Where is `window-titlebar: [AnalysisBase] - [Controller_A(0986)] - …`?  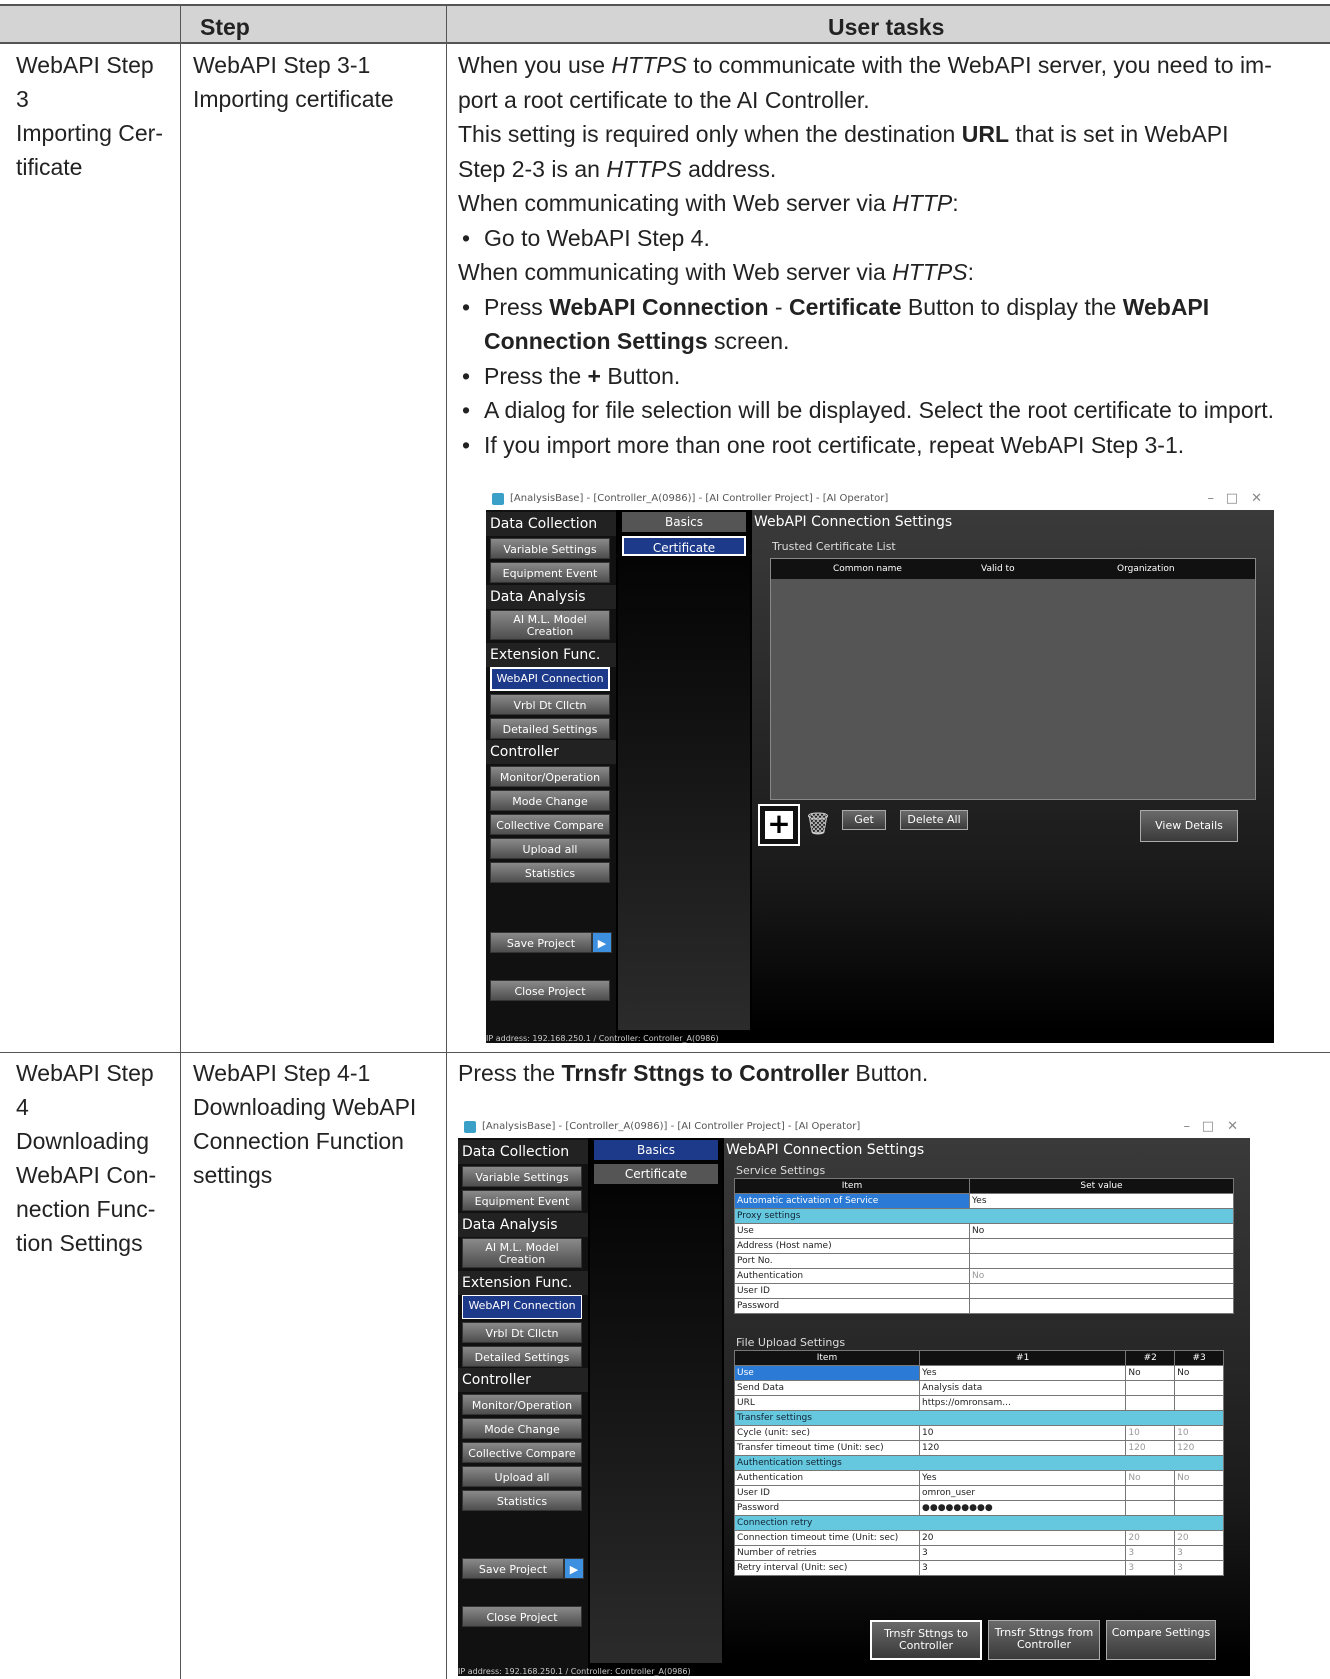 window-titlebar: [AnalysisBase] - [Controller_A(0986)] - … is located at coordinates (854, 1127).